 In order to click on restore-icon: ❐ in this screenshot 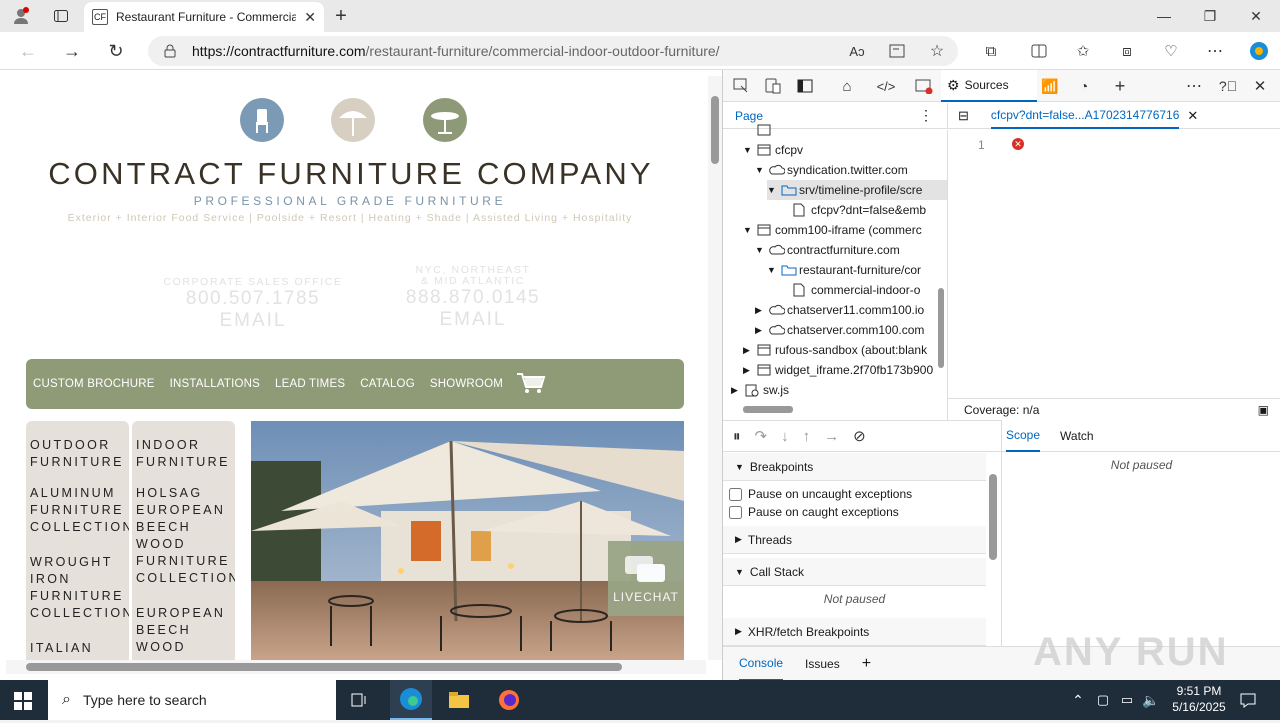, I will do `click(1210, 16)`.